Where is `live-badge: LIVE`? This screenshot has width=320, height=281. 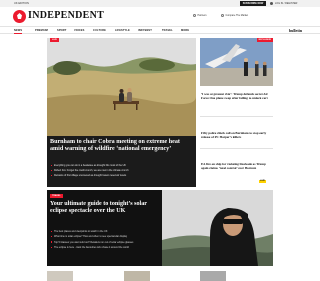
live-badge: LIVE is located at coordinates (54, 40).